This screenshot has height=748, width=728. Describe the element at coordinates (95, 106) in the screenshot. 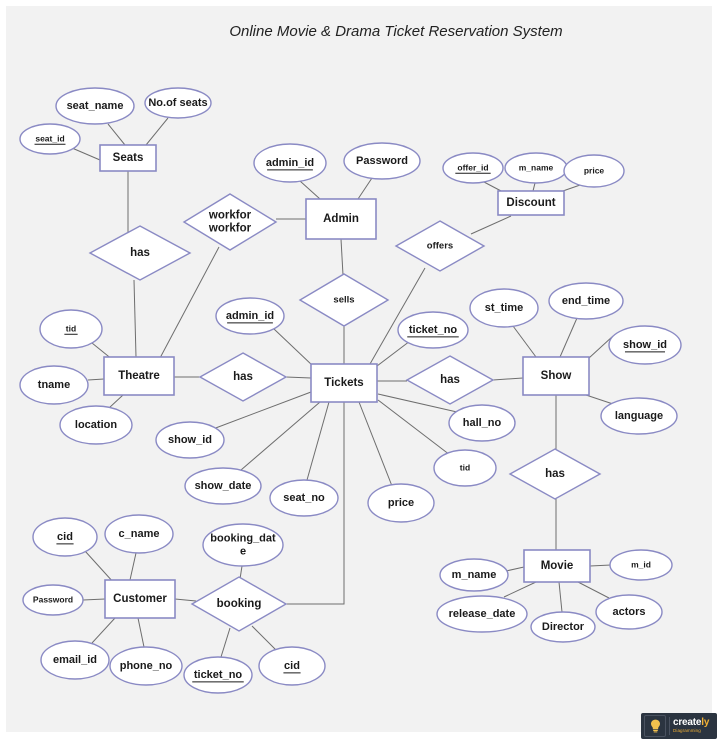

I see `attribute-seat-name: seat_name` at that location.